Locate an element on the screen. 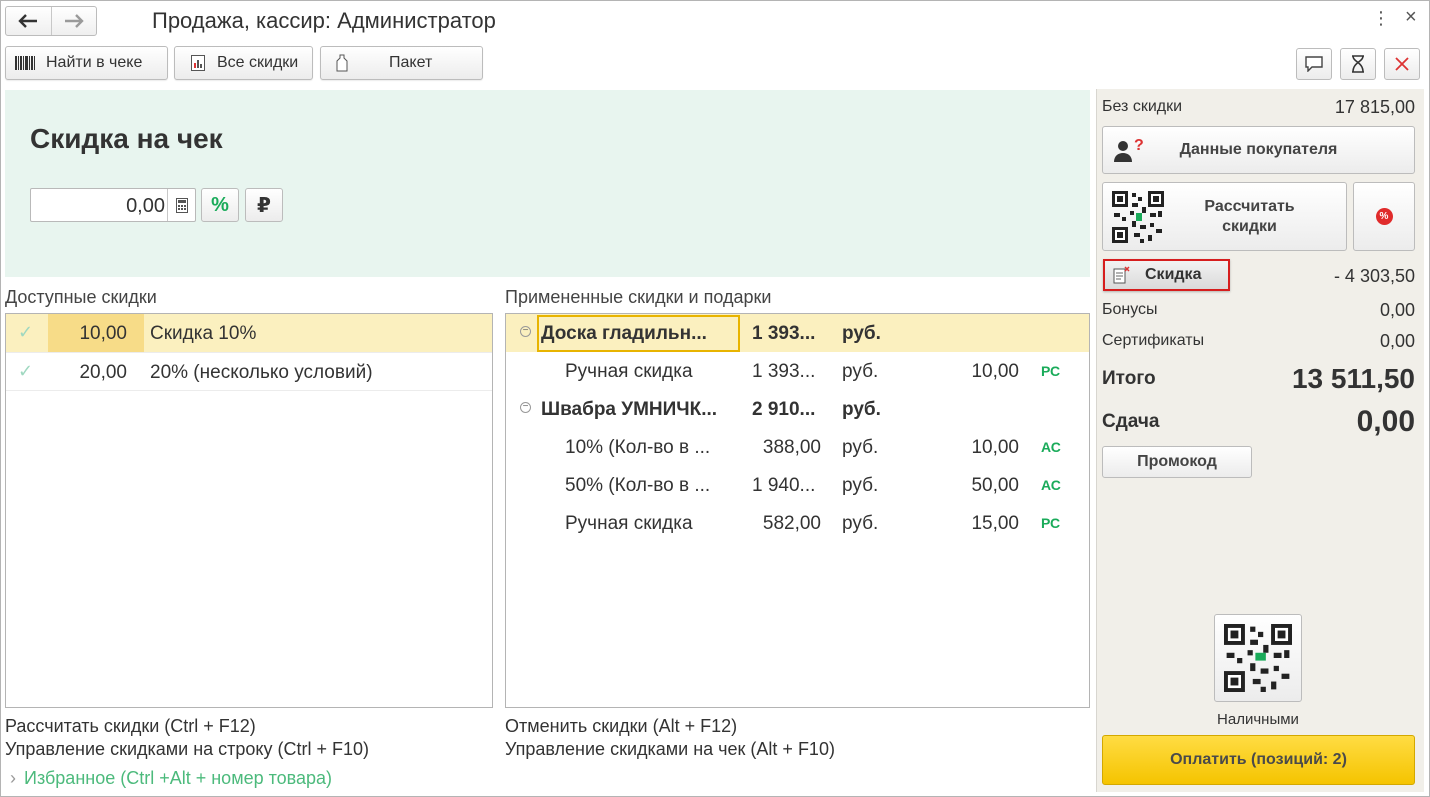 The image size is (1430, 797). close-icon is located at coordinates (1402, 64).